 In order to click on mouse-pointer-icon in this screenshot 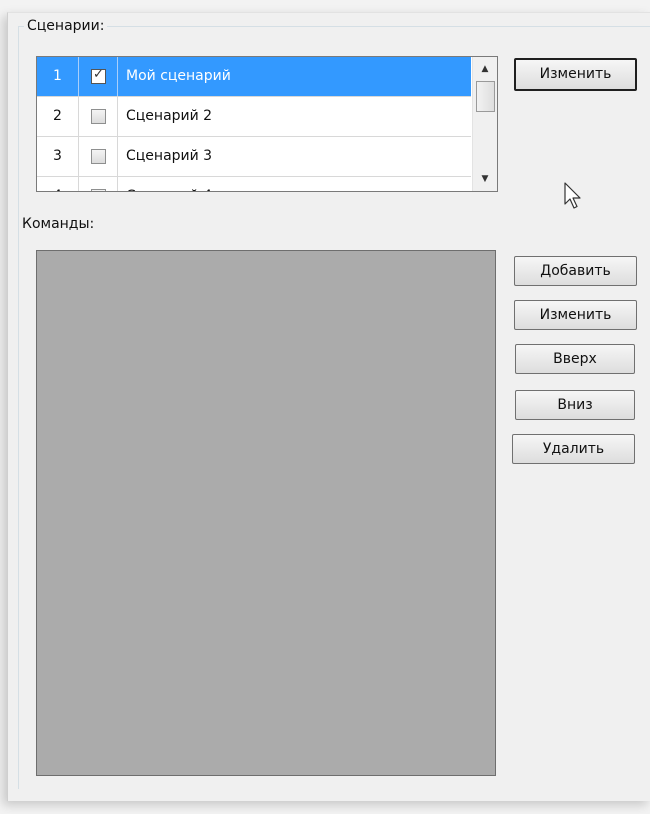, I will do `click(572, 195)`.